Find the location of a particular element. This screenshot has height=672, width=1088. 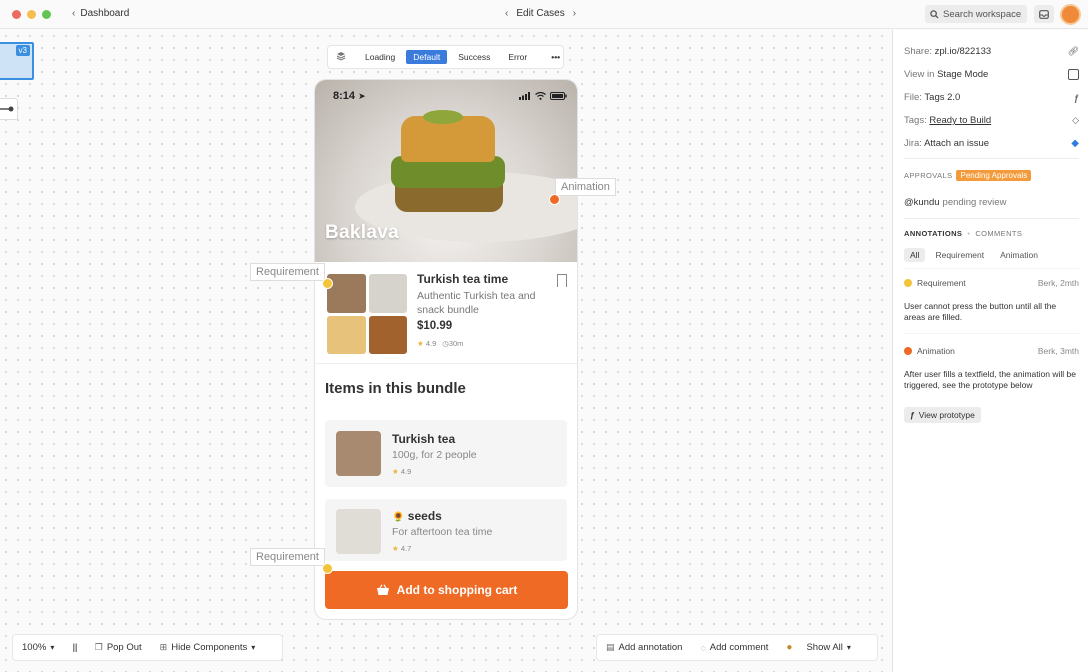

annotation-author: Berk, 3mth is located at coordinates (1058, 351).